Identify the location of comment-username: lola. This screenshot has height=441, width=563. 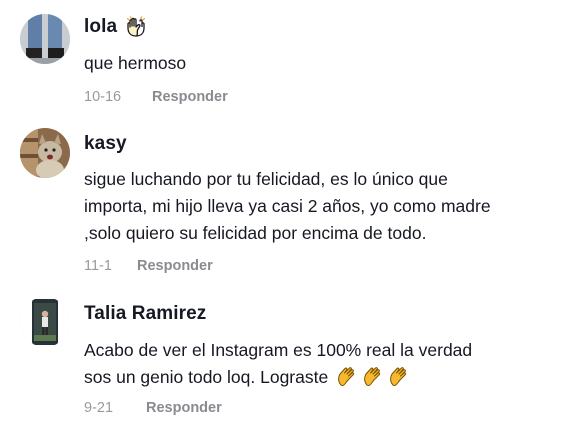
(115, 27).